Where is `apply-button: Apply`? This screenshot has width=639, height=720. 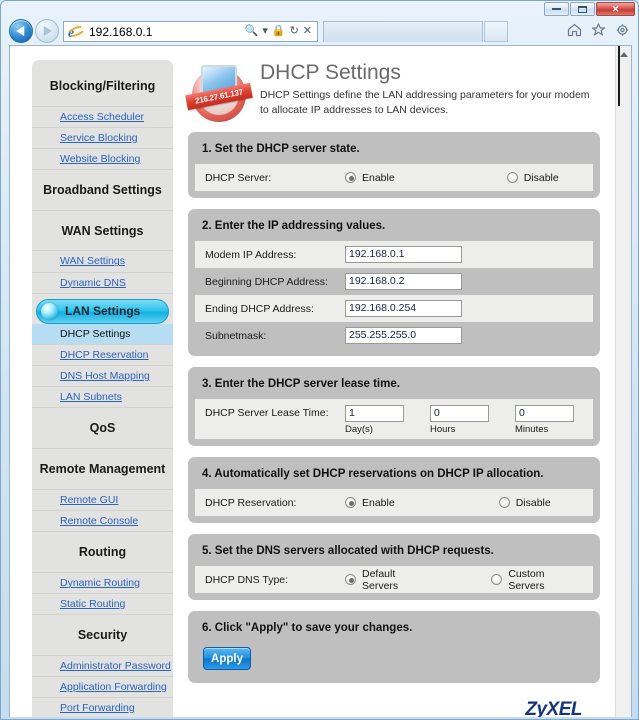
apply-button: Apply is located at coordinates (227, 658).